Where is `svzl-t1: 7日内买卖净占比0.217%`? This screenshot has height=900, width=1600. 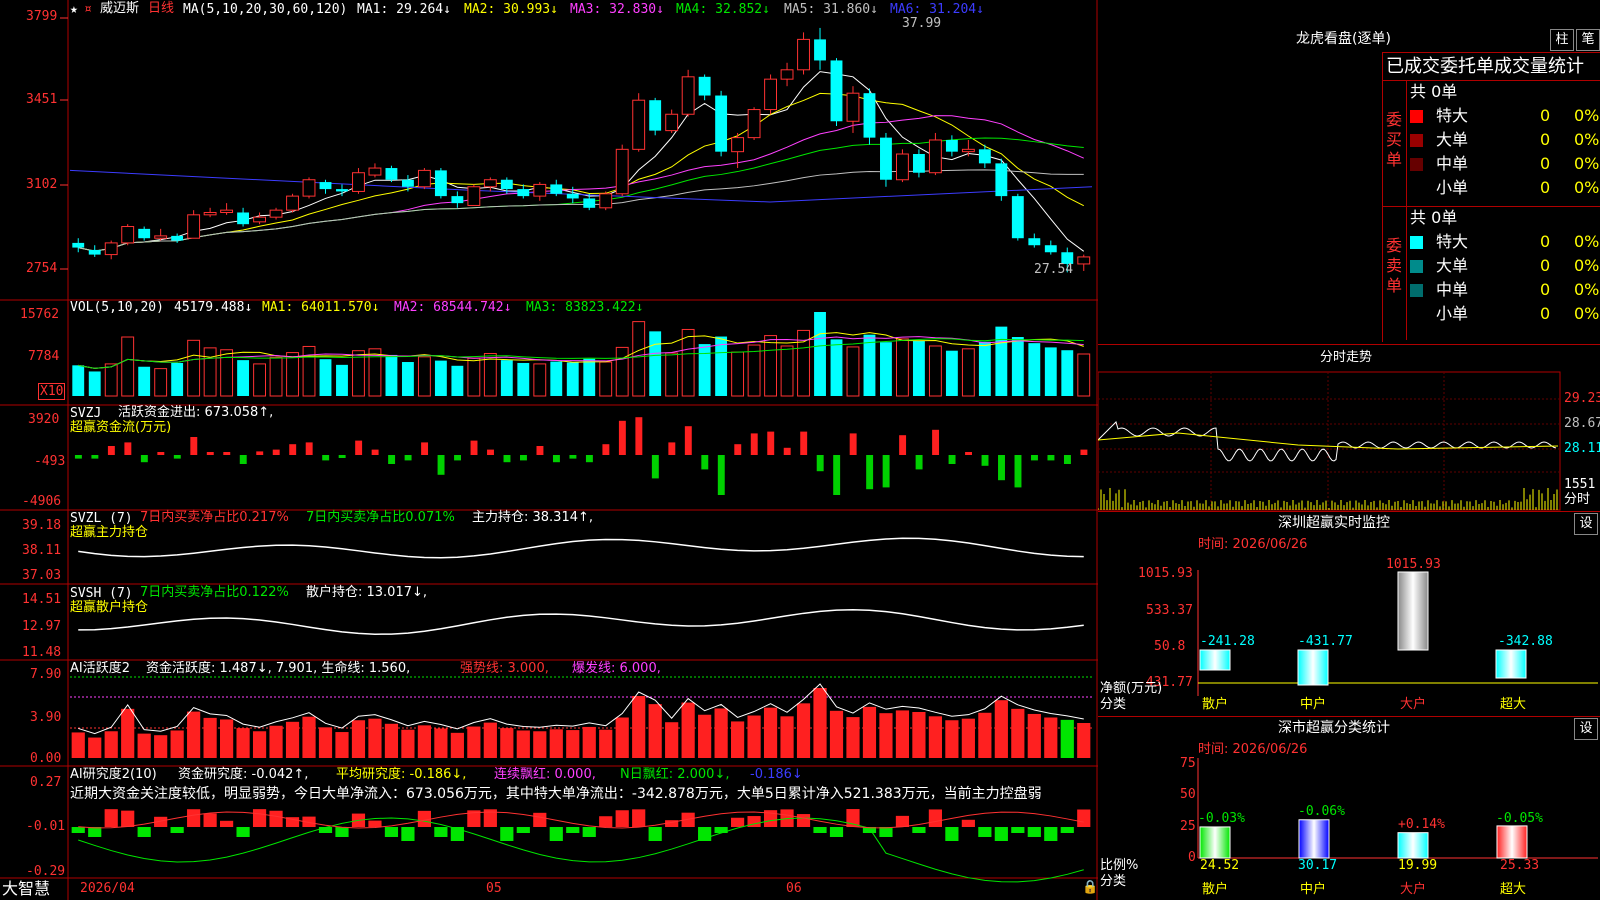 svzl-t1: 7日内买卖净占比0.217% is located at coordinates (214, 517).